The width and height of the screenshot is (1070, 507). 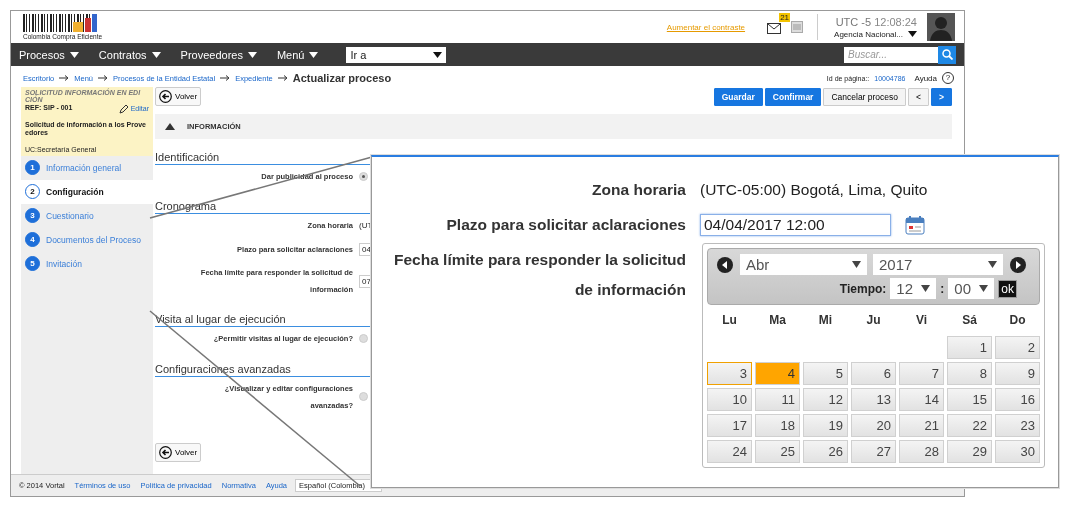 What do you see at coordinates (1007, 288) in the screenshot?
I see `ok-button: ok` at bounding box center [1007, 288].